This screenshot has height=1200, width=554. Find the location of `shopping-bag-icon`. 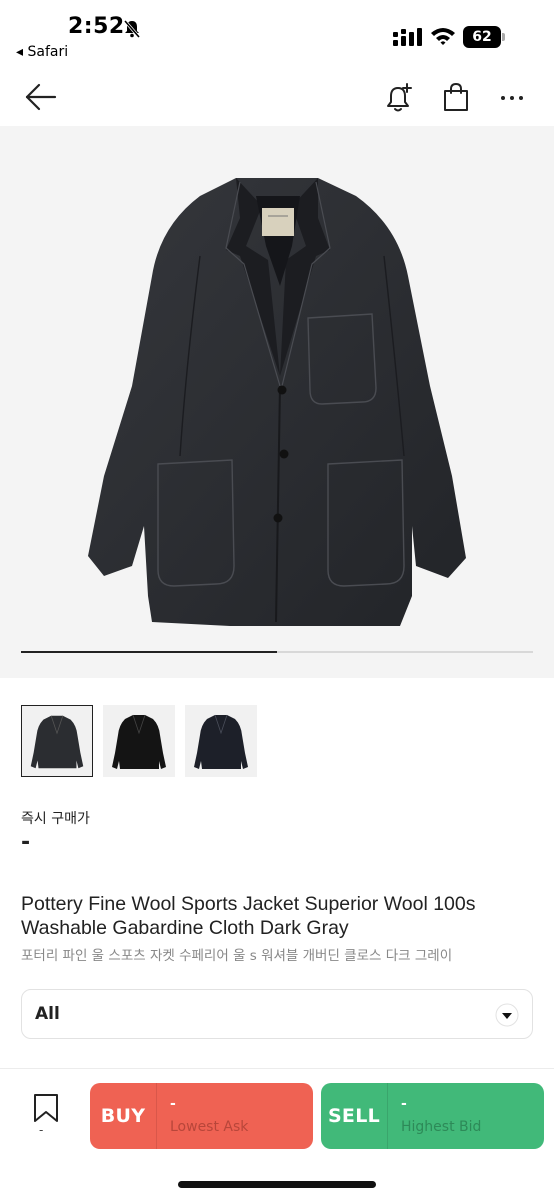

shopping-bag-icon is located at coordinates (456, 97).